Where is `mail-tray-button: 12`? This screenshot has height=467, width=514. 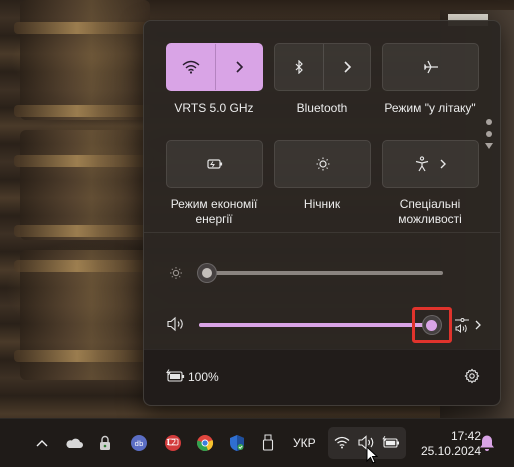 mail-tray-button: 12 is located at coordinates (173, 443).